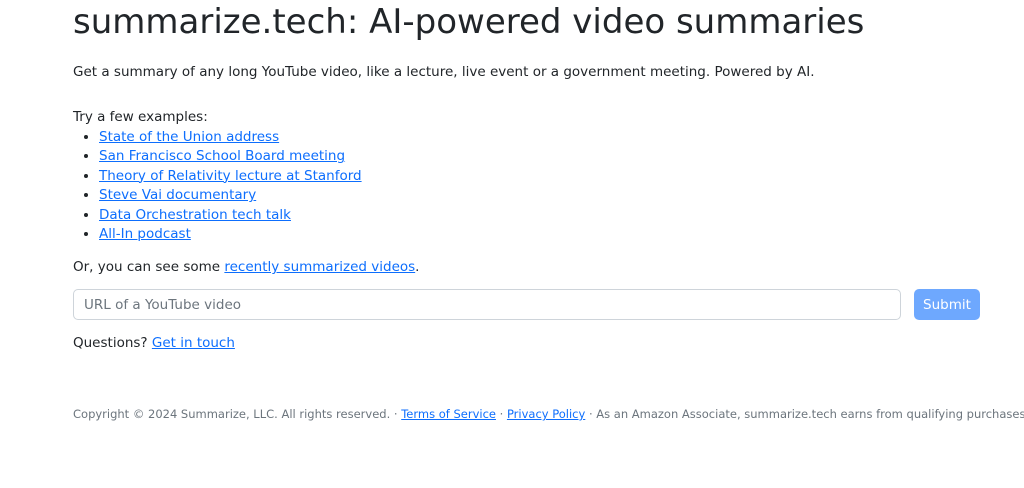 This screenshot has height=488, width=1024. Describe the element at coordinates (319, 267) in the screenshot. I see `recent-videos-link: recently summarized videos` at that location.